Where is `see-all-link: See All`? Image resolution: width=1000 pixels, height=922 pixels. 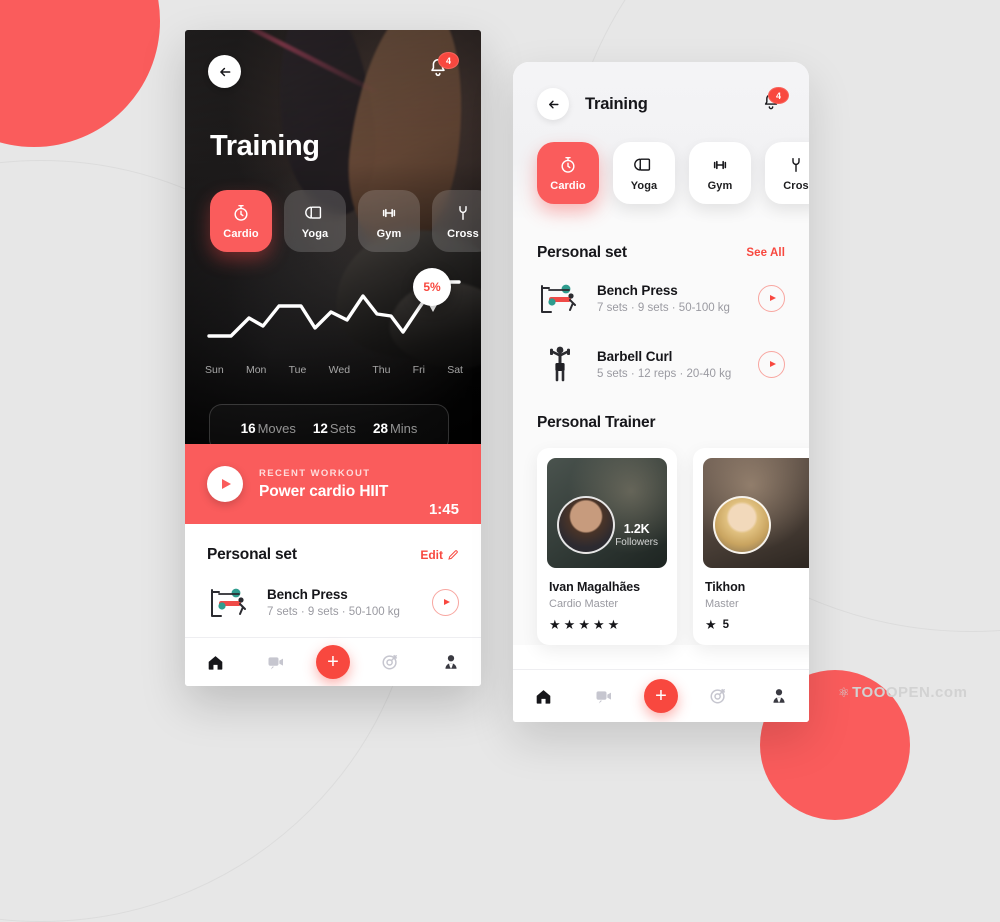 see-all-link: See All is located at coordinates (765, 253).